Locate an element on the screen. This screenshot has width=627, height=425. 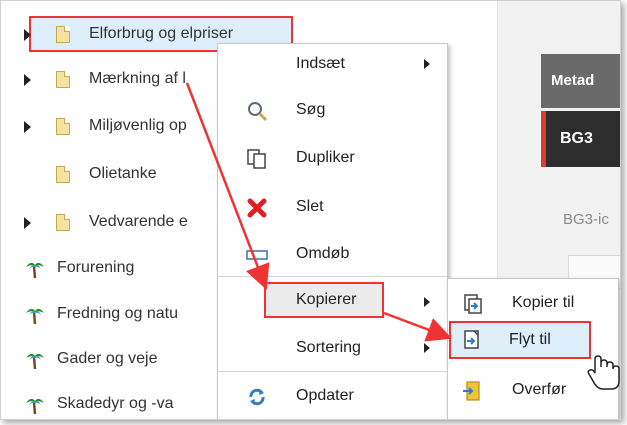
tree-item-label: Miljøvenlig op is located at coordinates (138, 125).